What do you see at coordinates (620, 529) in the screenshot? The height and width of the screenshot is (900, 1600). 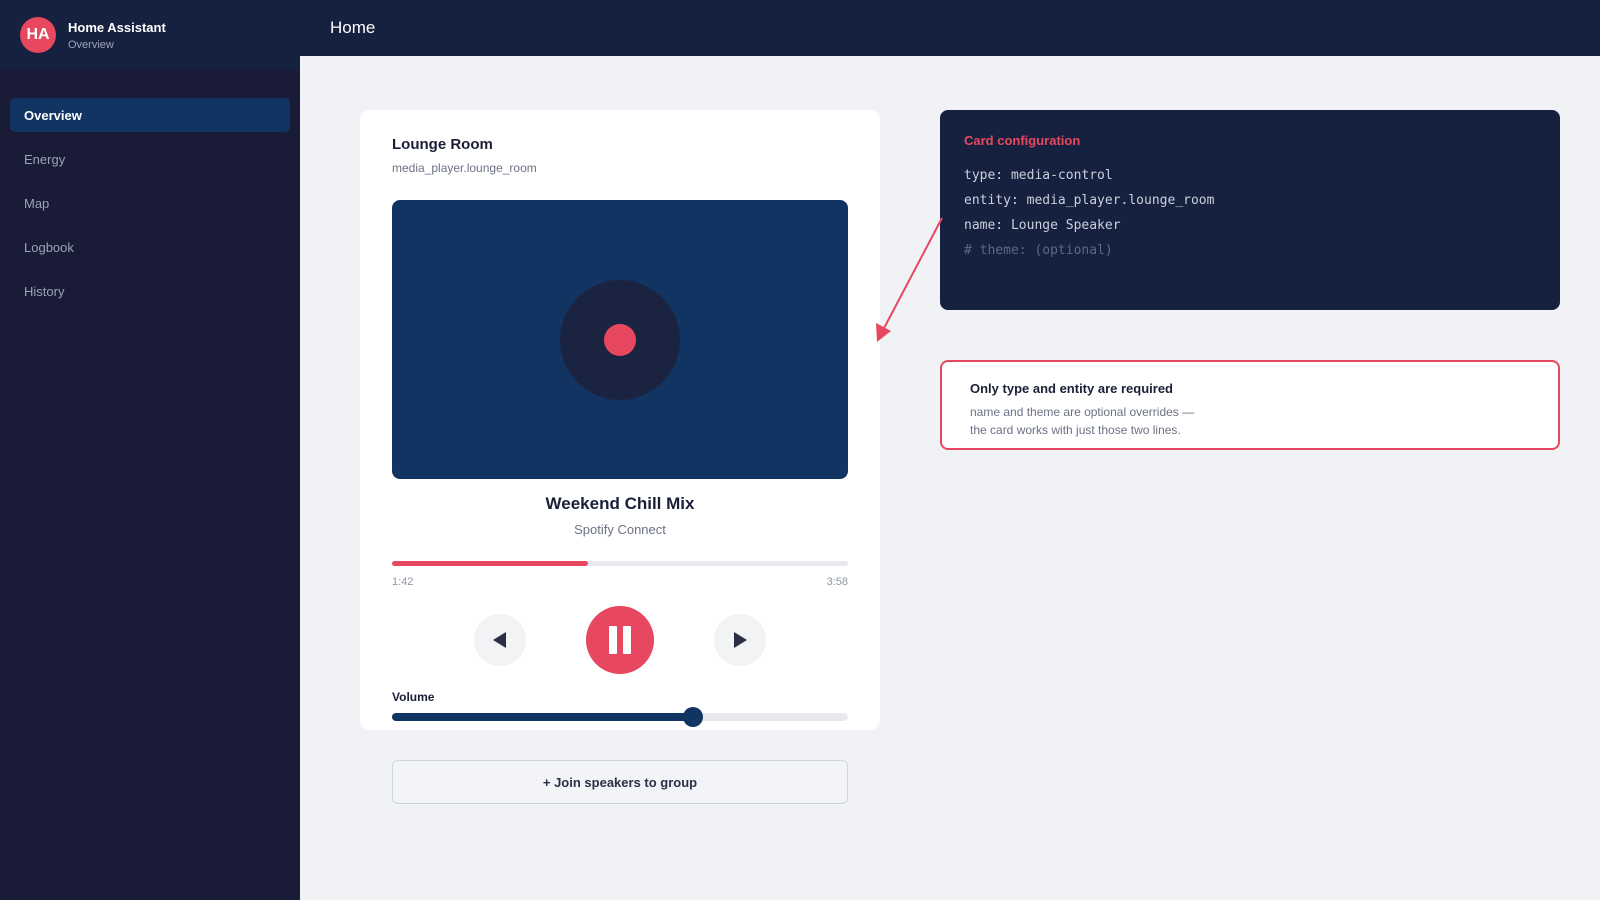 I see `track-source: Spotify Connect` at bounding box center [620, 529].